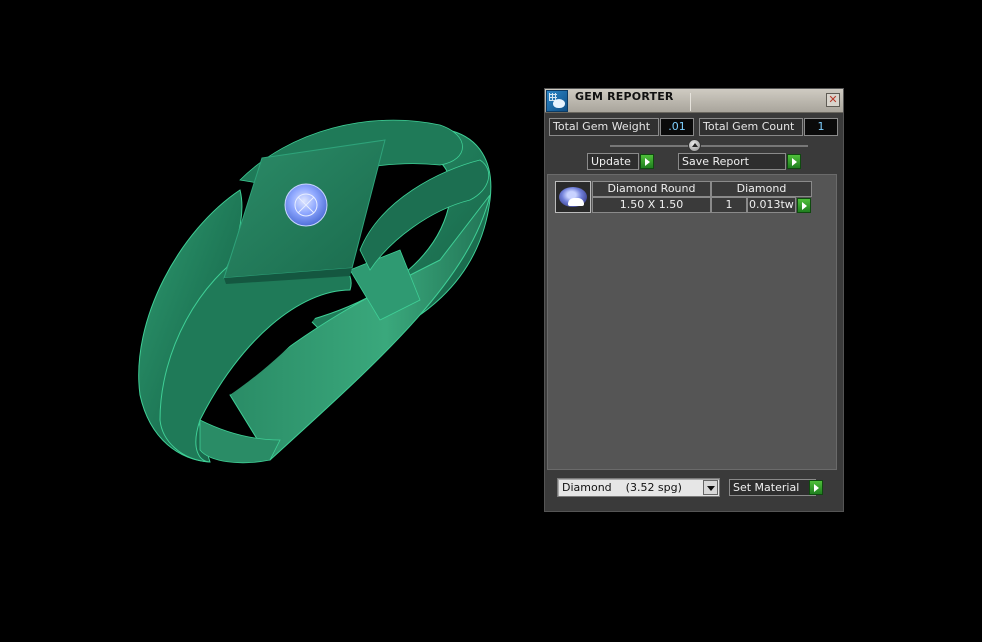 The height and width of the screenshot is (642, 982). I want to click on material-select-value: Diamond (3.52 spg), so click(622, 487).